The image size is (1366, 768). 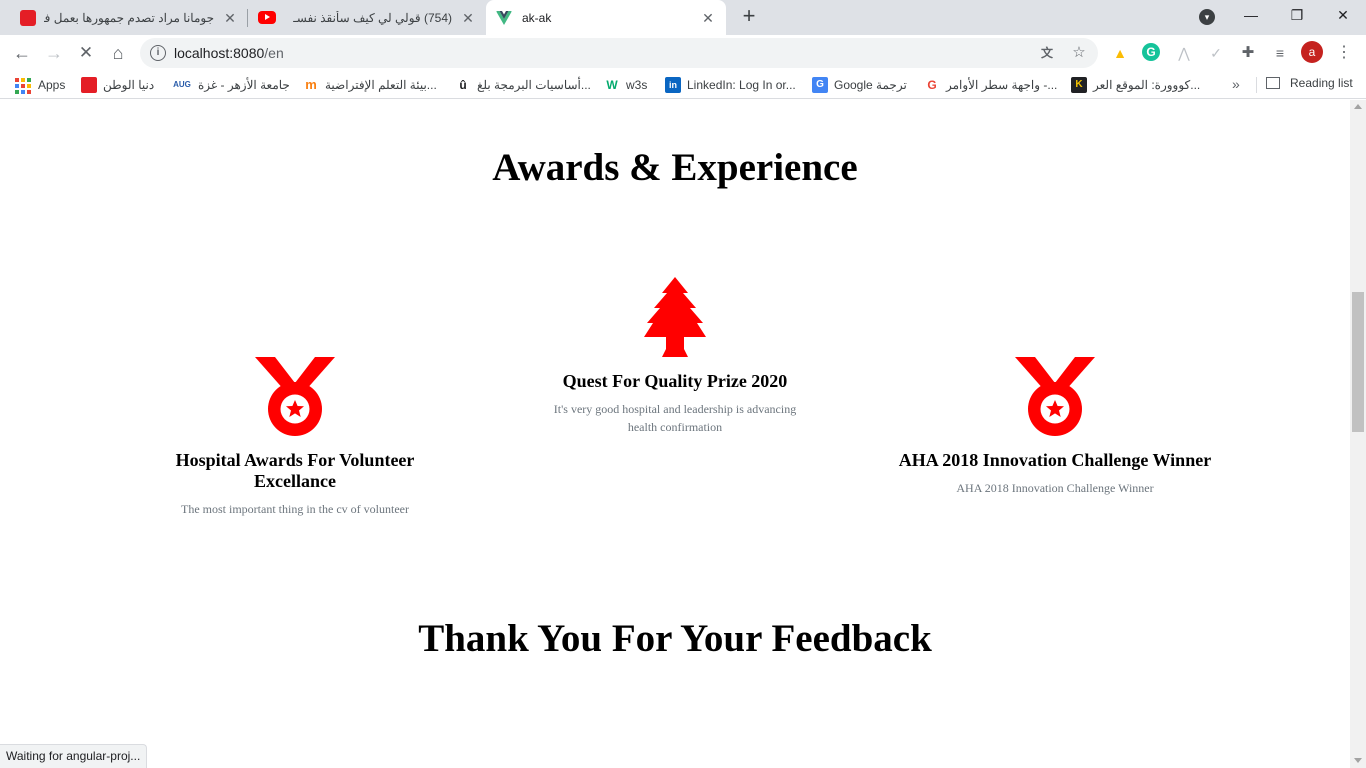 I want to click on award-name: AHA 2018 Innovation Challenge Winner, so click(x=1055, y=460).